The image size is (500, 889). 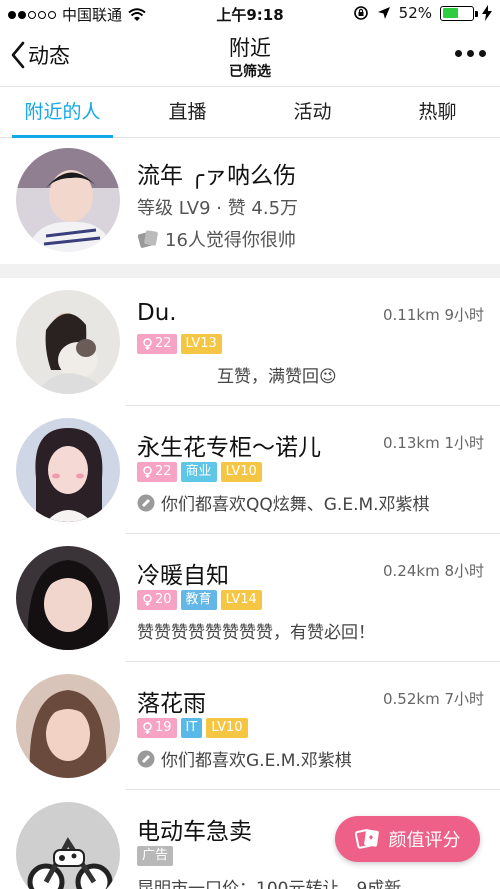 What do you see at coordinates (187, 112) in the screenshot?
I see `tab-live: 直播` at bounding box center [187, 112].